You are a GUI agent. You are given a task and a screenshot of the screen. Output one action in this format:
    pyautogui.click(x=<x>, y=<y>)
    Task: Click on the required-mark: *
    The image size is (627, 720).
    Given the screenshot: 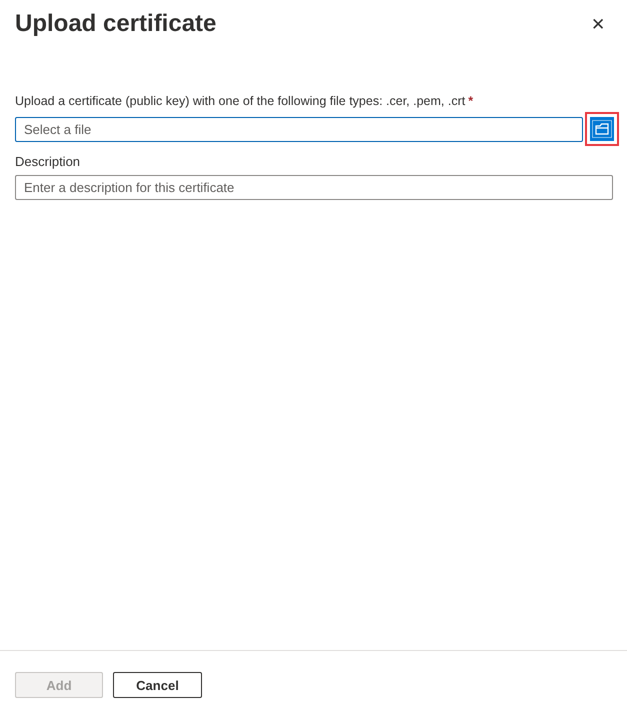 What is the action you would take?
    pyautogui.click(x=471, y=101)
    